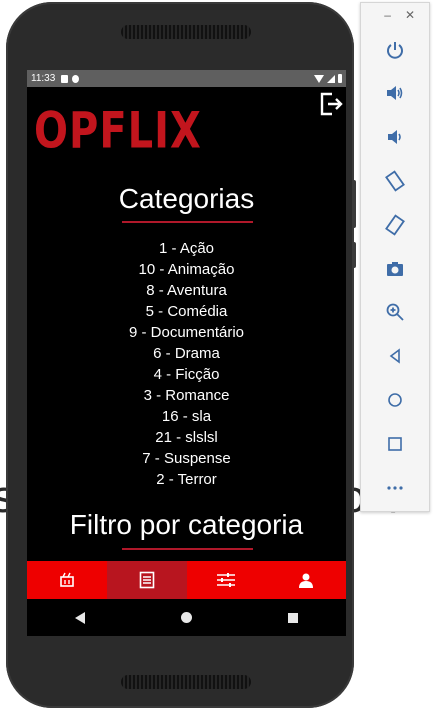  What do you see at coordinates (118, 131) in the screenshot?
I see `opflix-logo: OPFLIX` at bounding box center [118, 131].